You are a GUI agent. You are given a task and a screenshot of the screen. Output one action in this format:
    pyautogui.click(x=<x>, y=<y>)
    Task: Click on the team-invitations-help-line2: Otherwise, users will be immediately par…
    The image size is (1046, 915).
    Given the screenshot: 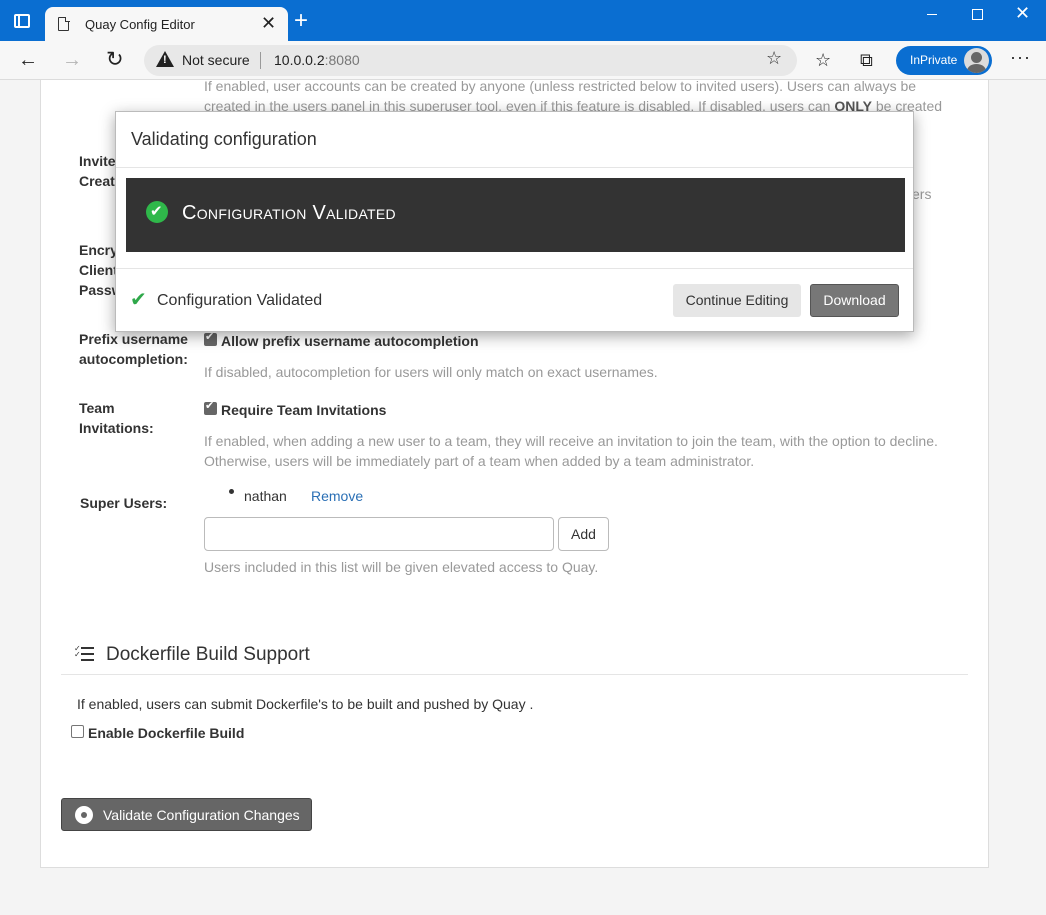 What is the action you would take?
    pyautogui.click(x=479, y=461)
    